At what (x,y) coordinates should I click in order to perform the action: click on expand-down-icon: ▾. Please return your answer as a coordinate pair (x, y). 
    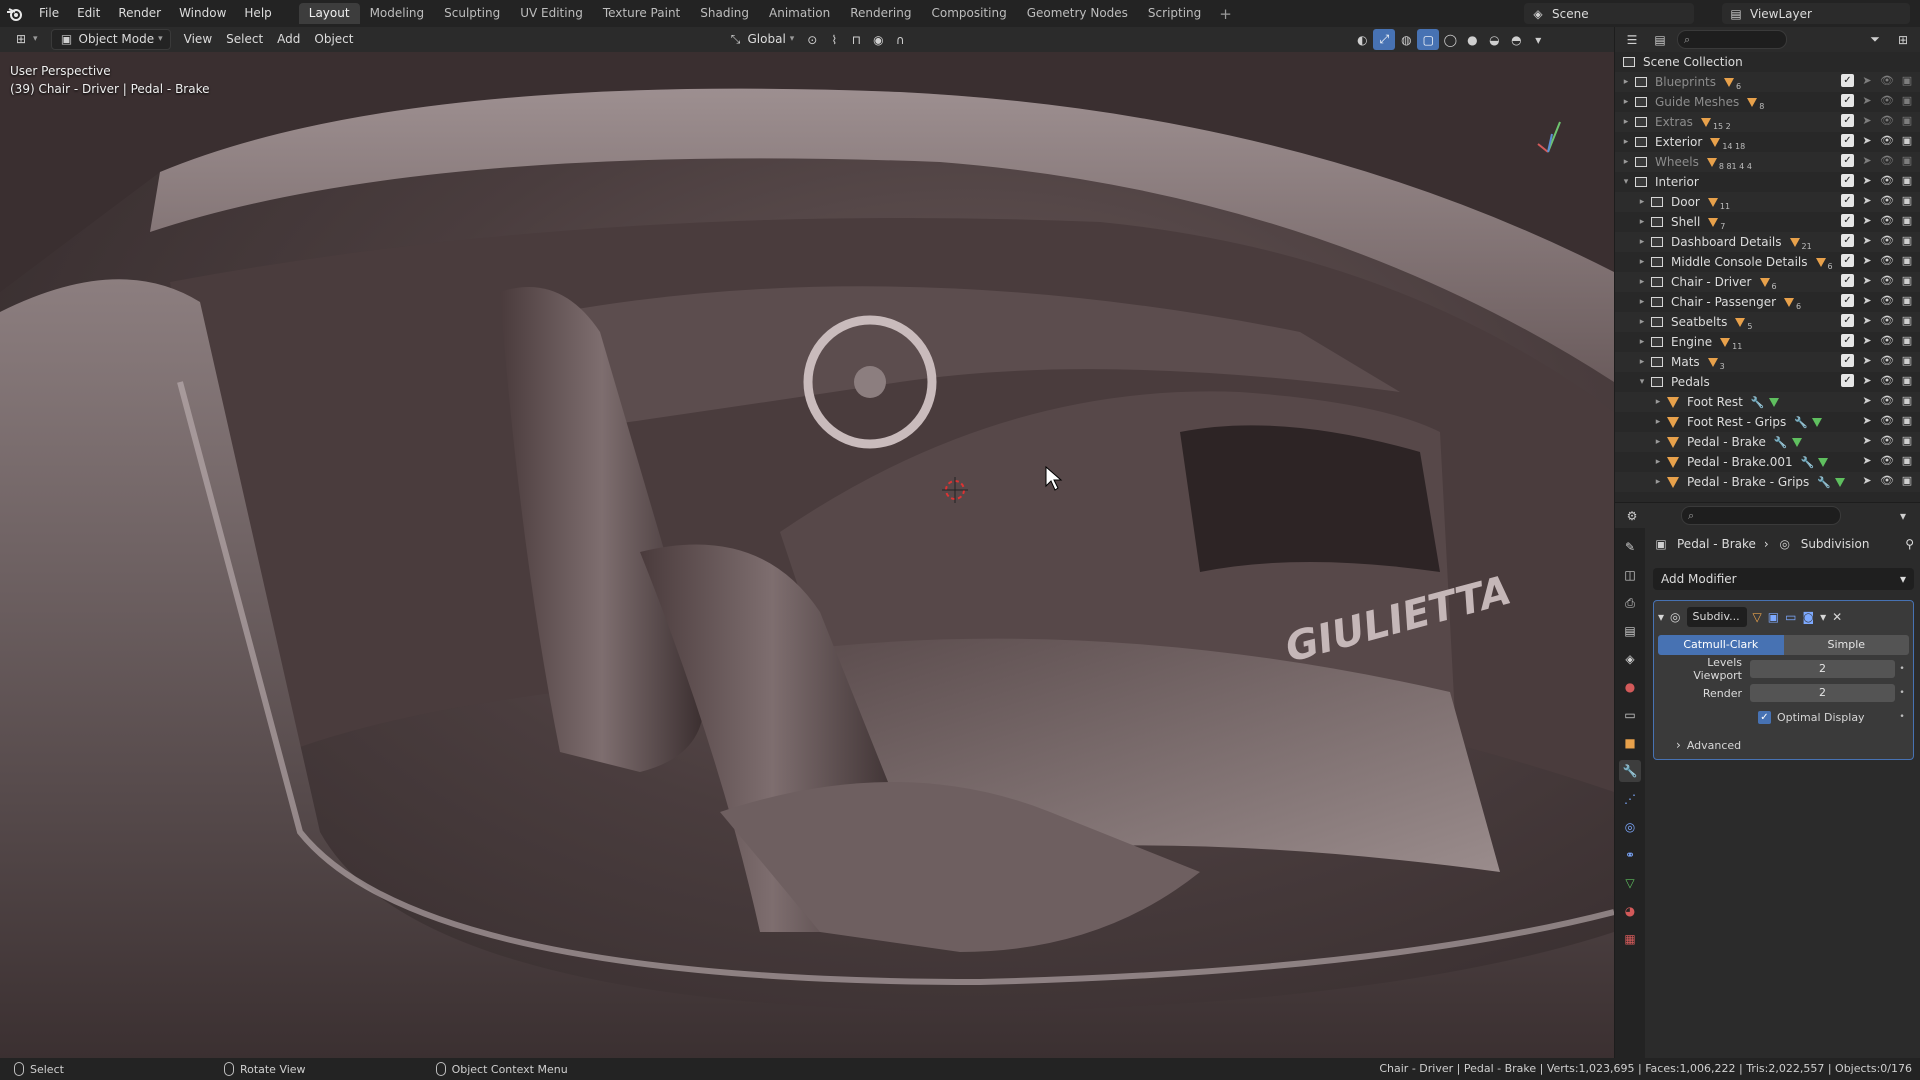
    Looking at the image, I should click on (1626, 182).